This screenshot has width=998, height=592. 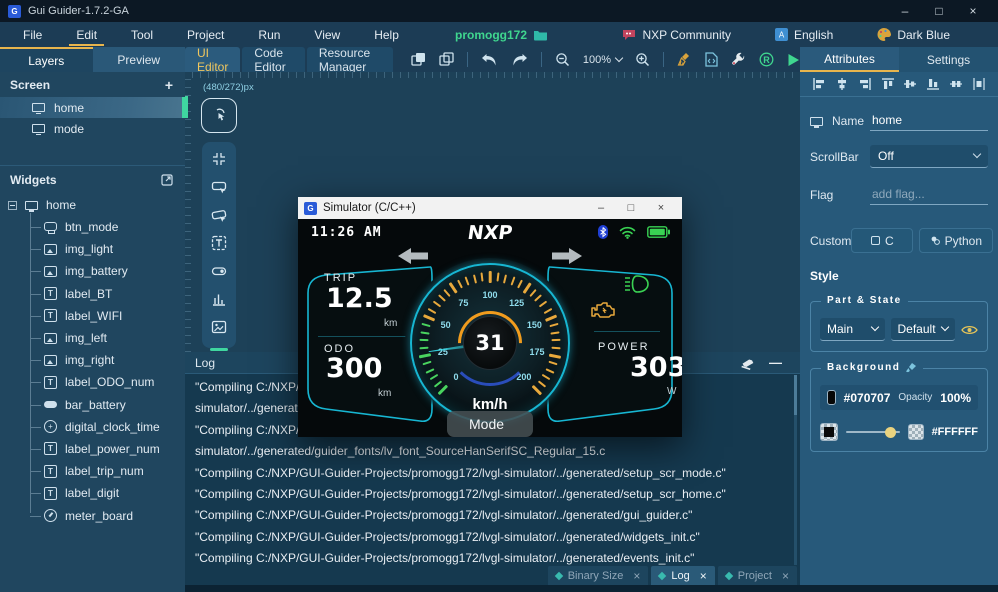 I want to click on button-widget-icon, so click(x=219, y=187).